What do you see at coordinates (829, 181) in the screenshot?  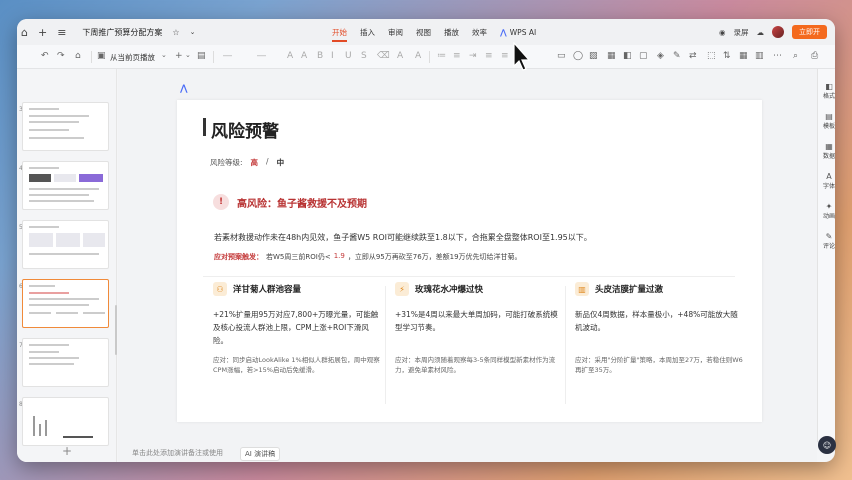 I see `rp-font: A 字体` at bounding box center [829, 181].